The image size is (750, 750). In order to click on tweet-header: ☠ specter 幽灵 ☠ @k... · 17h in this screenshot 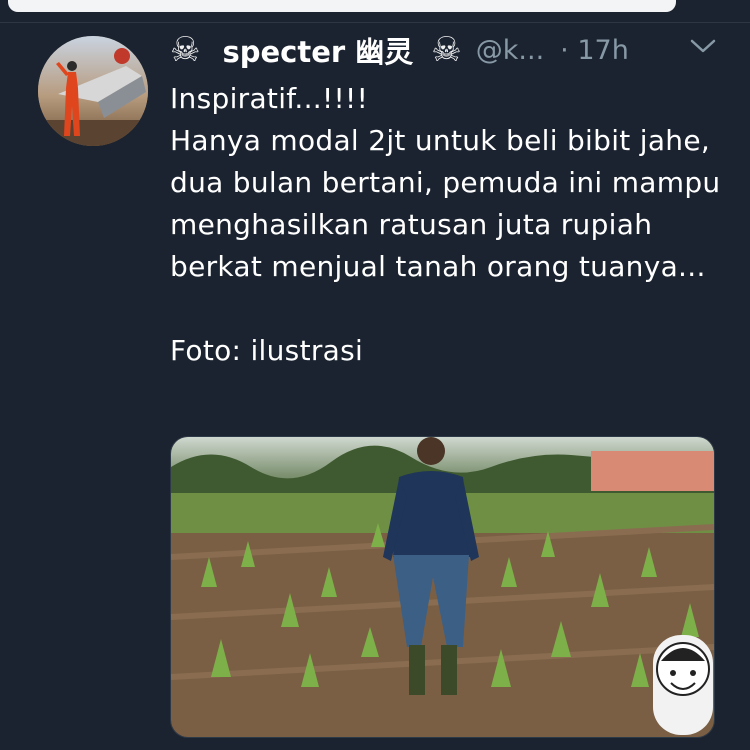, I will do `click(399, 50)`.